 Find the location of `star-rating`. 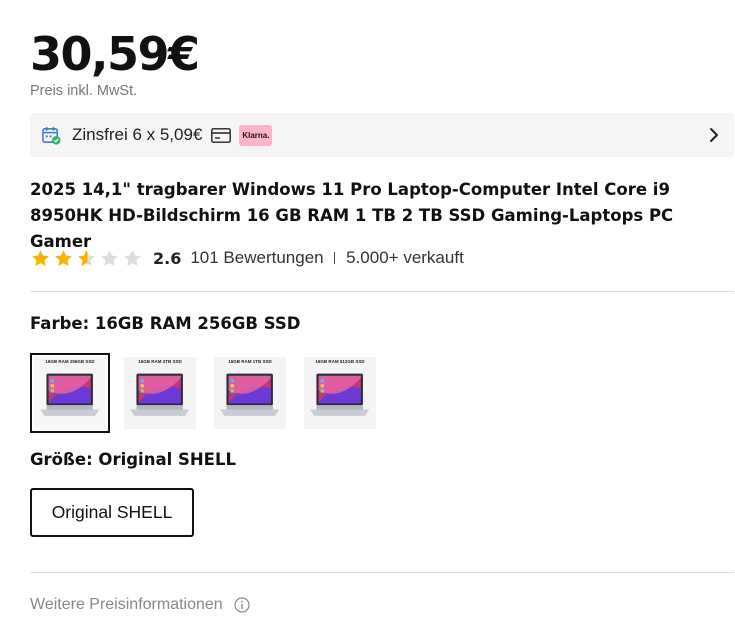

star-rating is located at coordinates (86, 258).